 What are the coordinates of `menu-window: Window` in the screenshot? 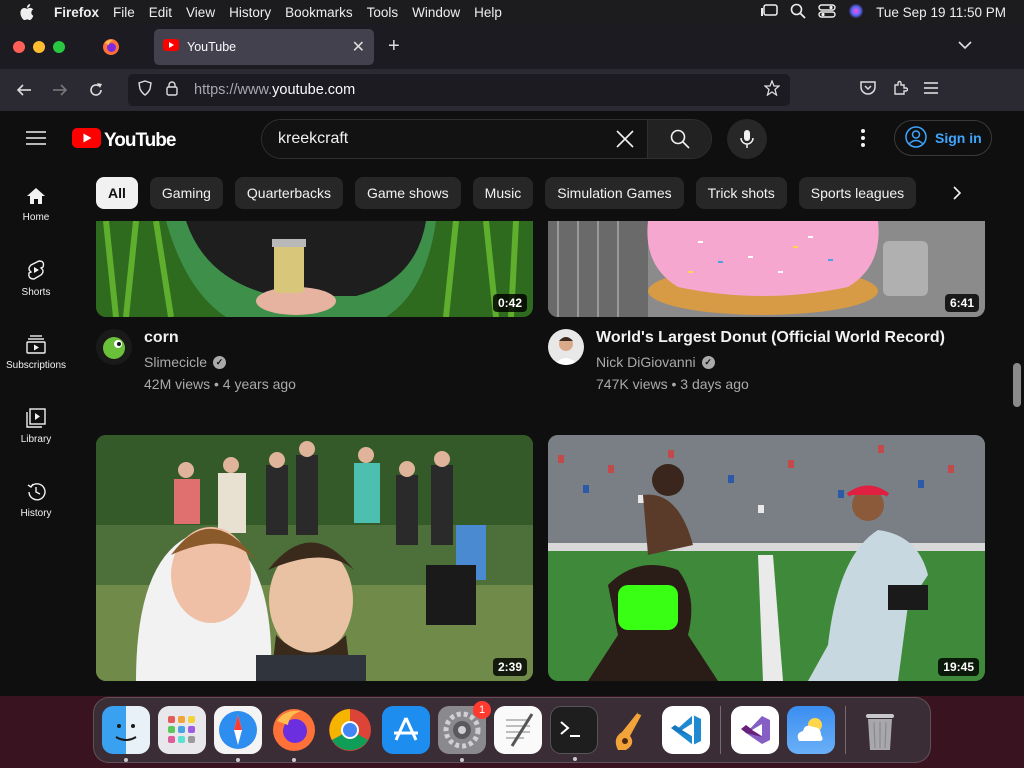 It's located at (436, 12).